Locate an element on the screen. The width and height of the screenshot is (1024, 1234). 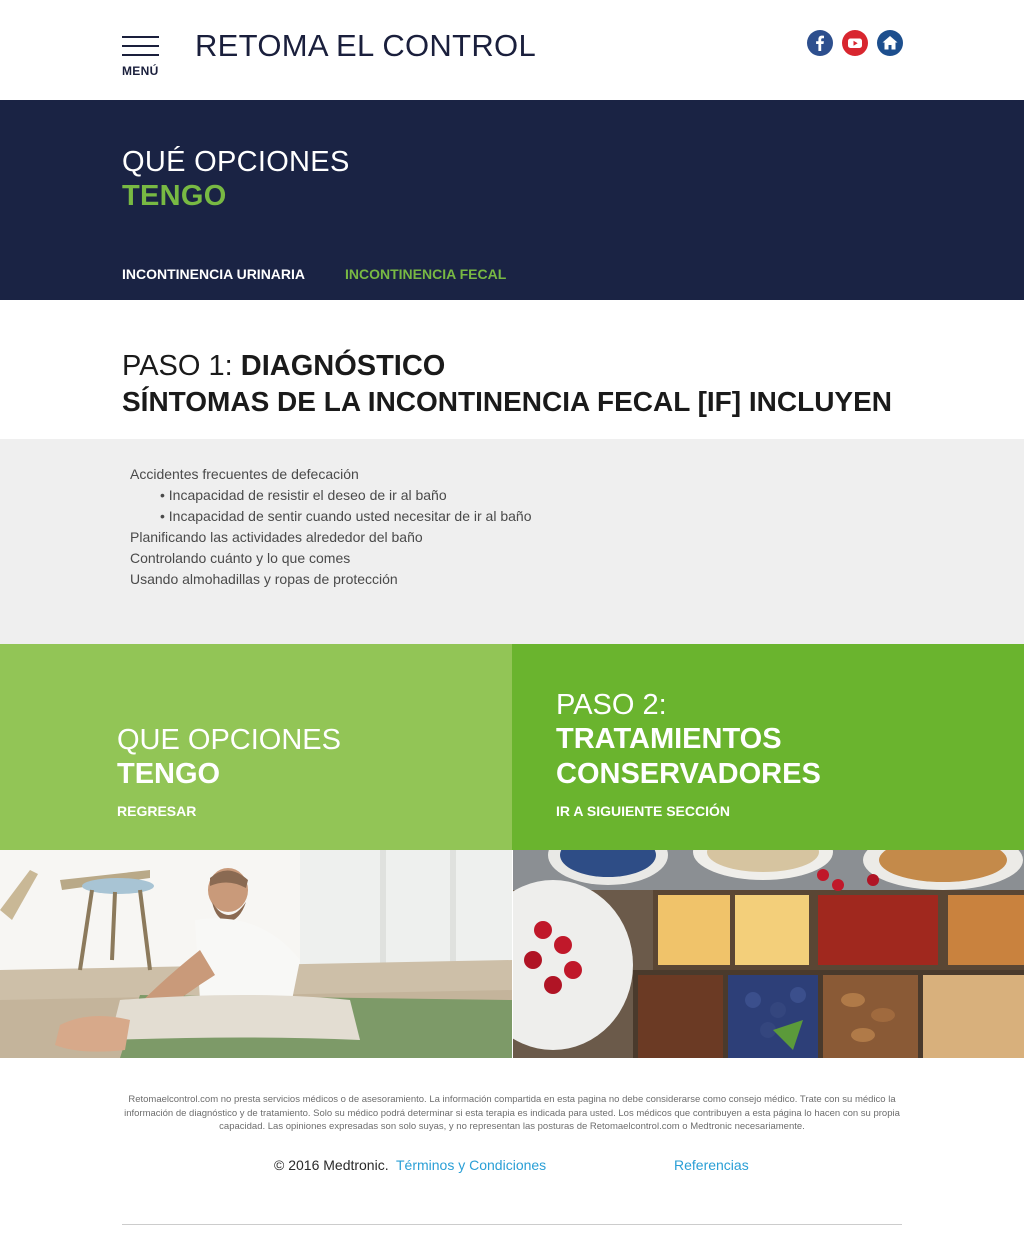
previous-section-block: QUE OPCIONES TENGO REGRESAR is located at coordinates (256, 747).